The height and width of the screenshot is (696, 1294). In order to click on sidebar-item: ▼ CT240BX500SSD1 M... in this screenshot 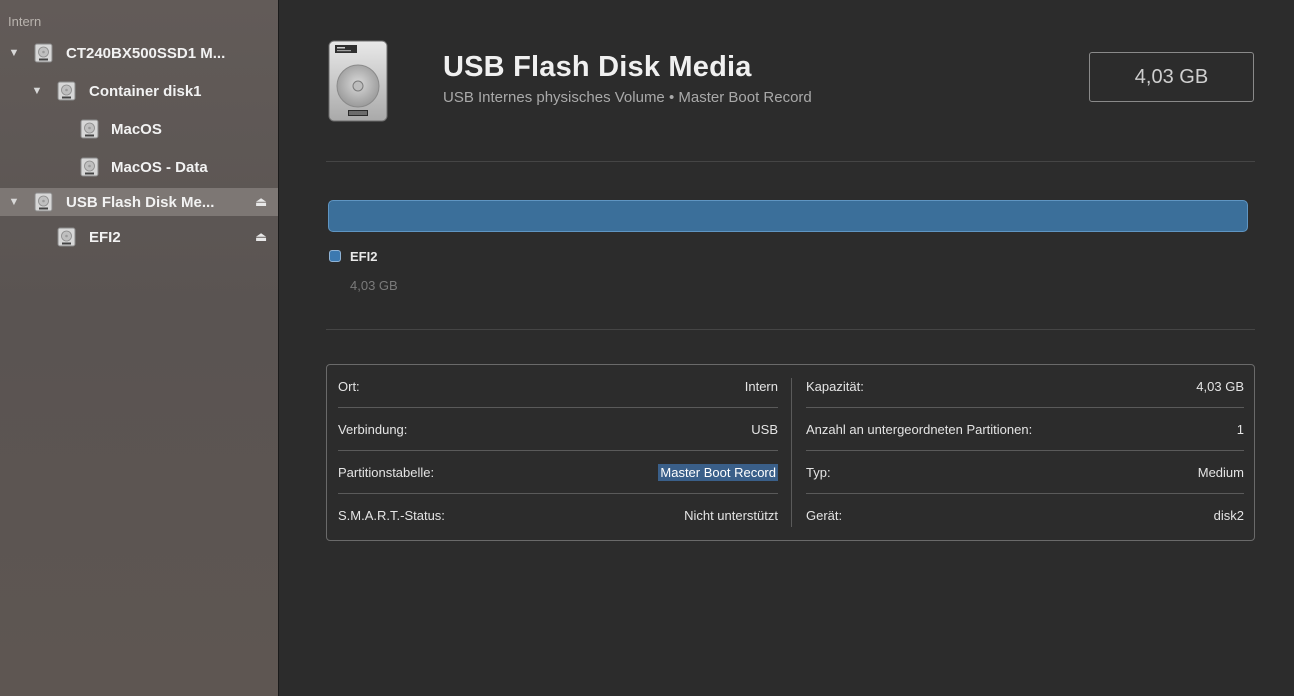, I will do `click(139, 53)`.